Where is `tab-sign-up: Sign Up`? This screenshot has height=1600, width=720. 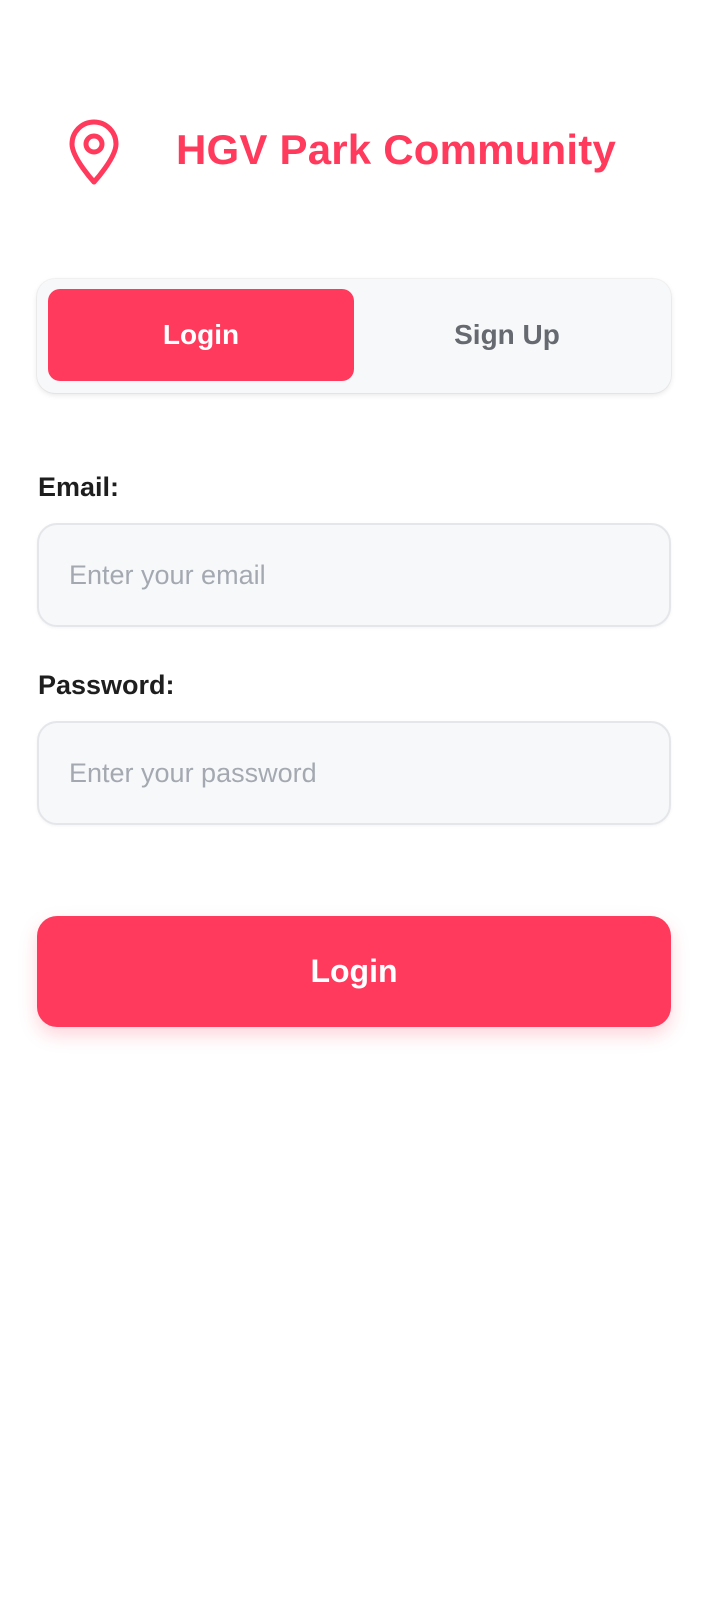
tab-sign-up: Sign Up is located at coordinates (507, 335).